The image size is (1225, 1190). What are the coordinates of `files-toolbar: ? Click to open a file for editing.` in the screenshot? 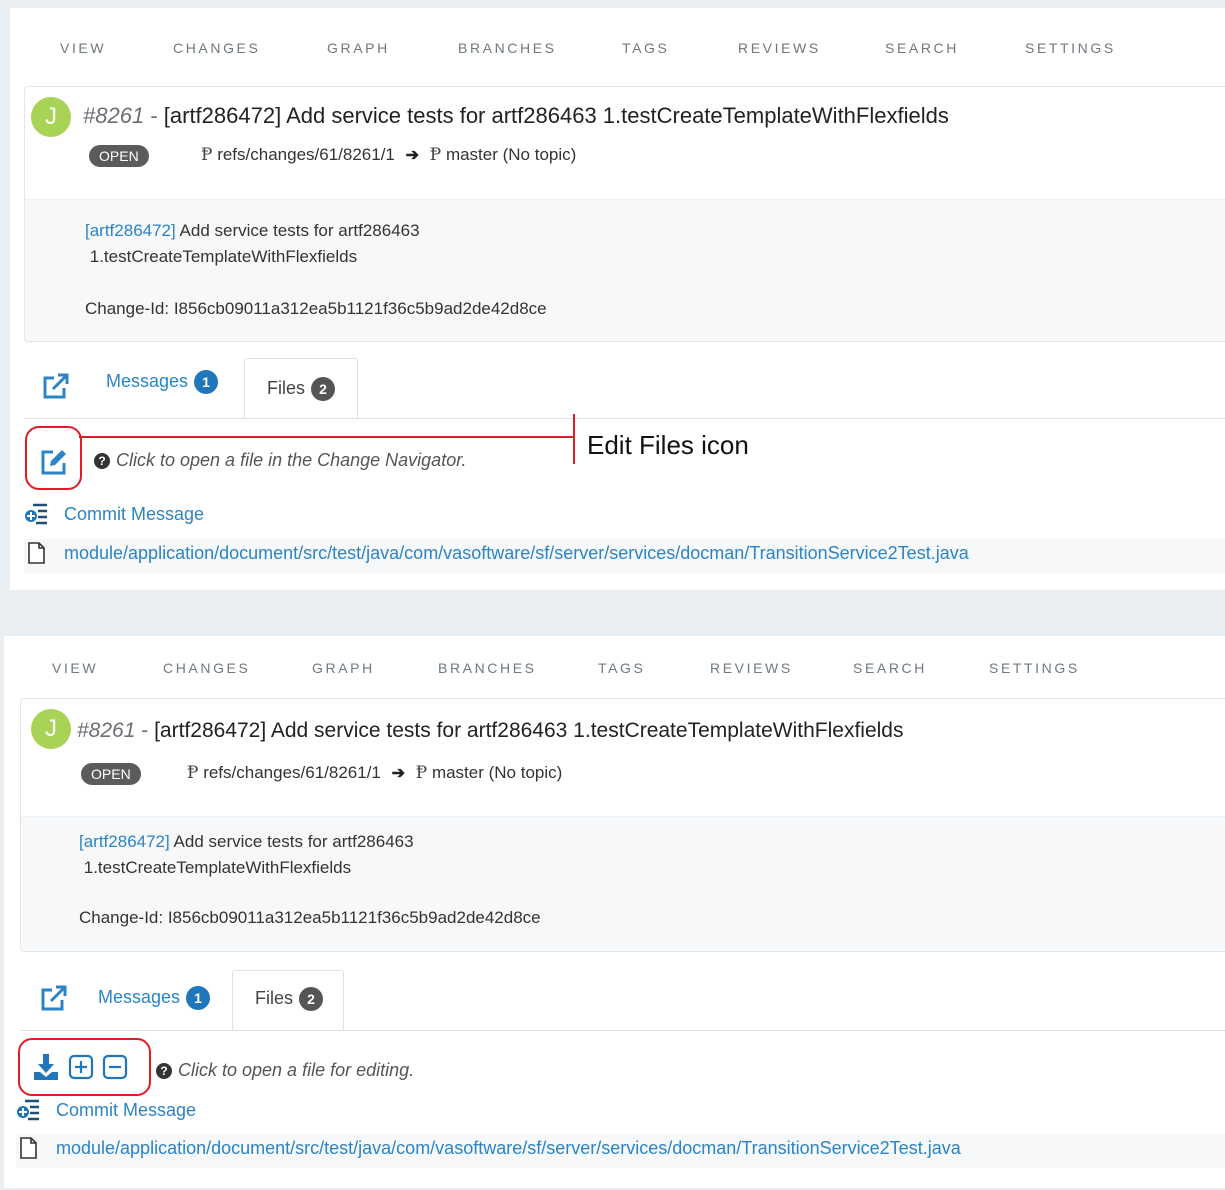 It's located at (620, 1065).